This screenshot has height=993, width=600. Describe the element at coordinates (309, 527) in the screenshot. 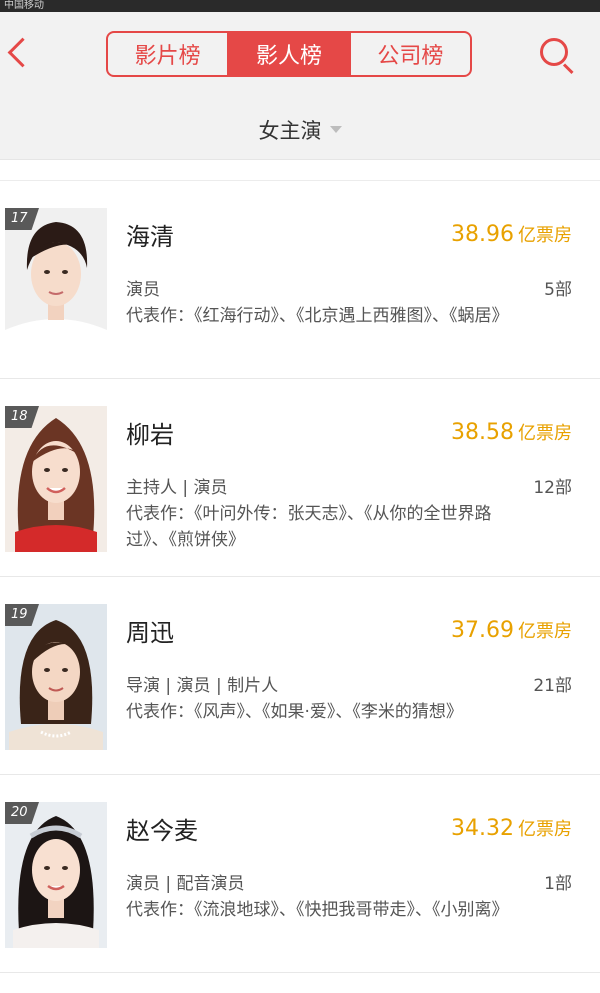

I see `representative-works: 代表作：《叶问外传：张天志》、《从你的全世界路过》、《煎饼侠》` at that location.